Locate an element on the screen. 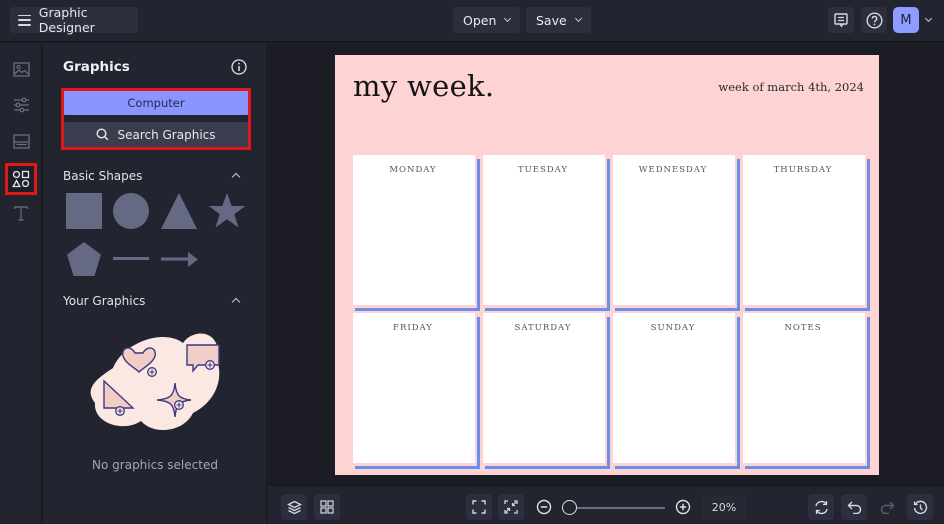 The image size is (944, 524). canvas-title: my week. is located at coordinates (423, 86).